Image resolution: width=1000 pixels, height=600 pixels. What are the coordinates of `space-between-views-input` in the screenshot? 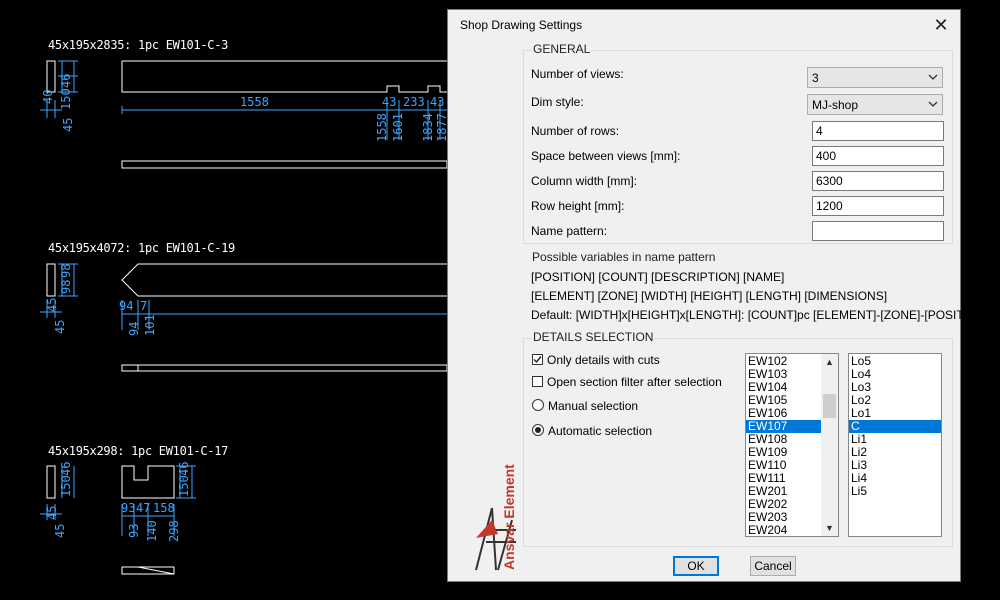 It's located at (878, 156).